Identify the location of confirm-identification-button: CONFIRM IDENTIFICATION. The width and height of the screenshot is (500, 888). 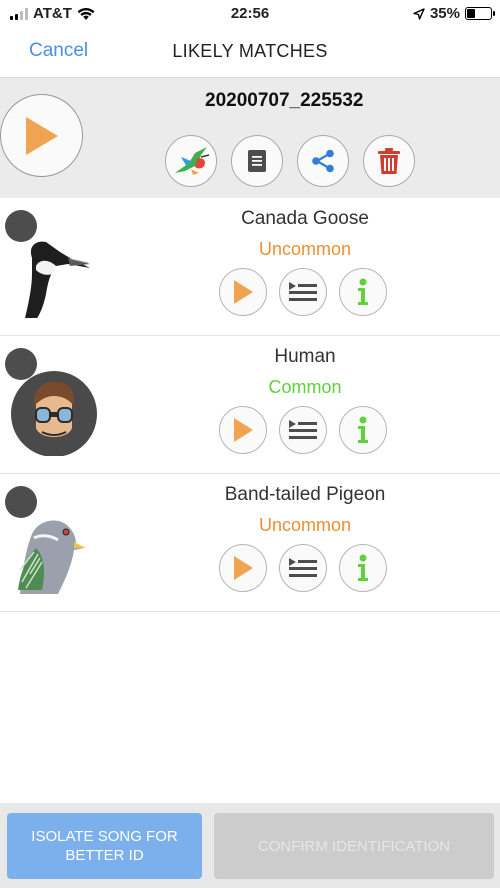
(354, 846).